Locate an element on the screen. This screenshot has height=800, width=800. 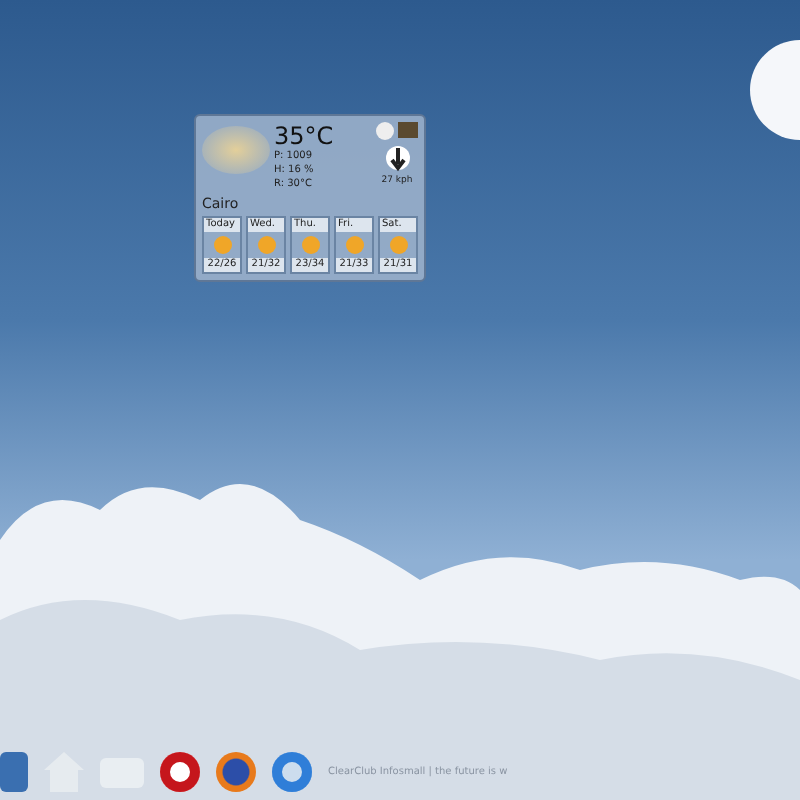
wind-arrow-icon is located at coordinates (397, 158).